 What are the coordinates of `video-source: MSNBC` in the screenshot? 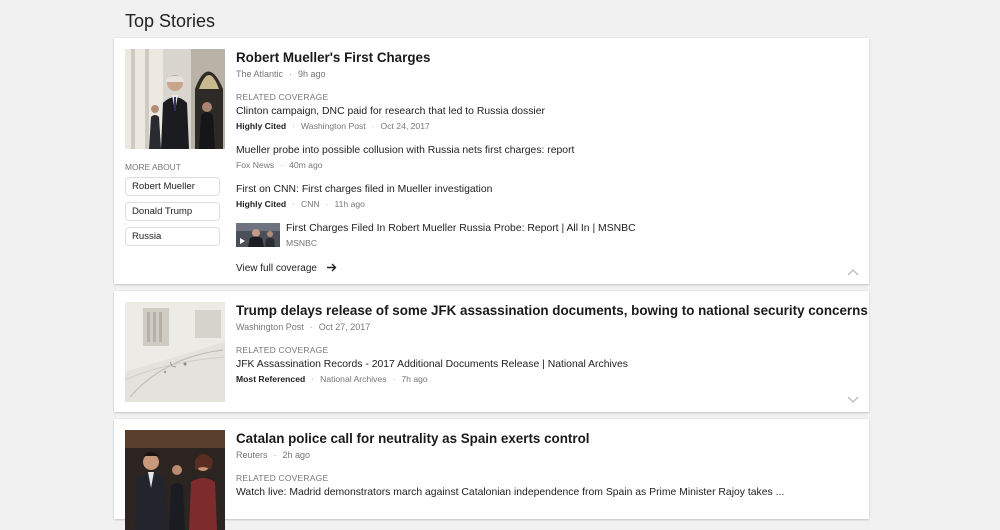 It's located at (461, 243).